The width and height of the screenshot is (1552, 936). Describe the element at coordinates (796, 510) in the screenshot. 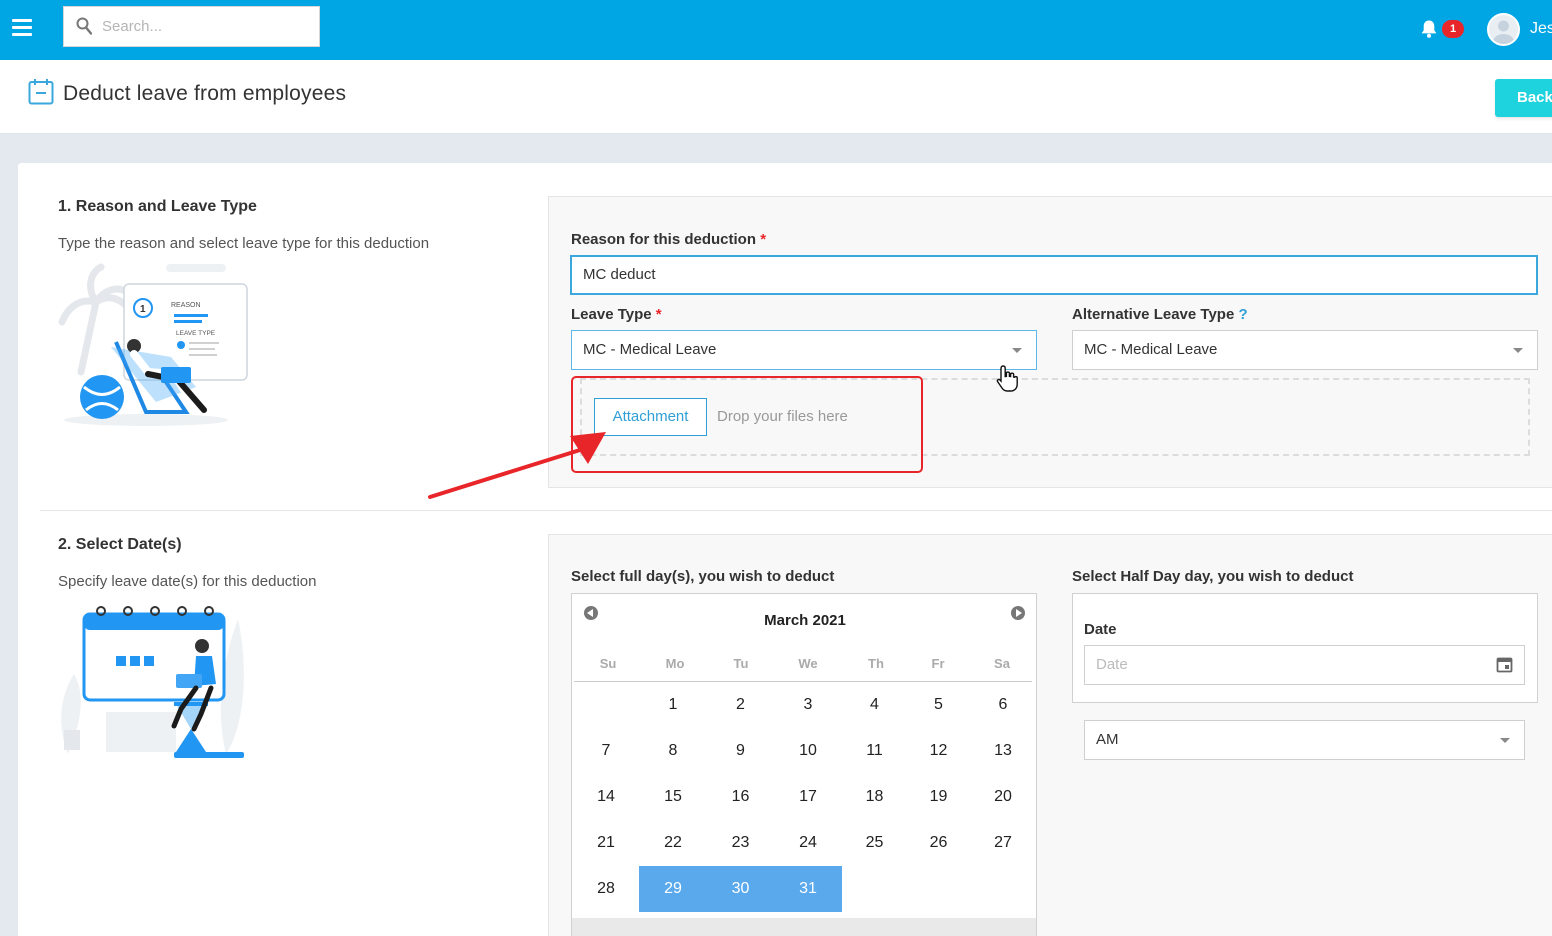

I see `section-divider` at that location.